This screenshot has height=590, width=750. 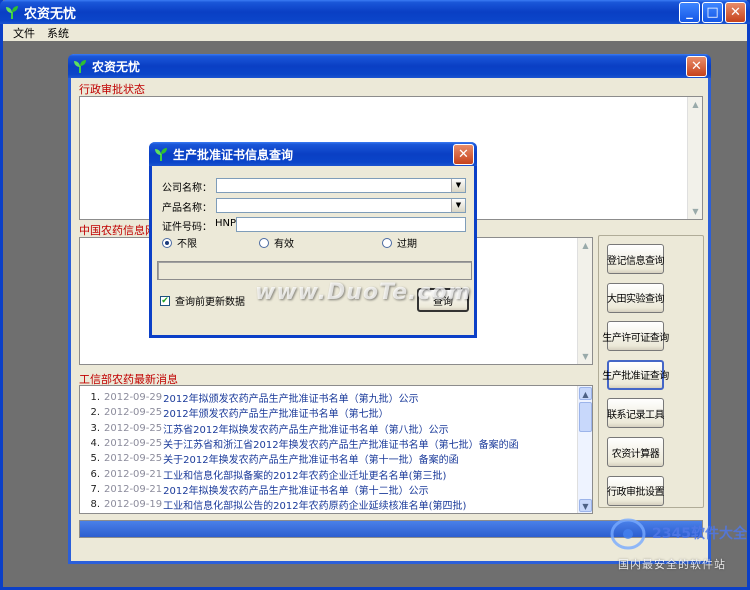 I want to click on news-number: 8., so click(x=95, y=505).